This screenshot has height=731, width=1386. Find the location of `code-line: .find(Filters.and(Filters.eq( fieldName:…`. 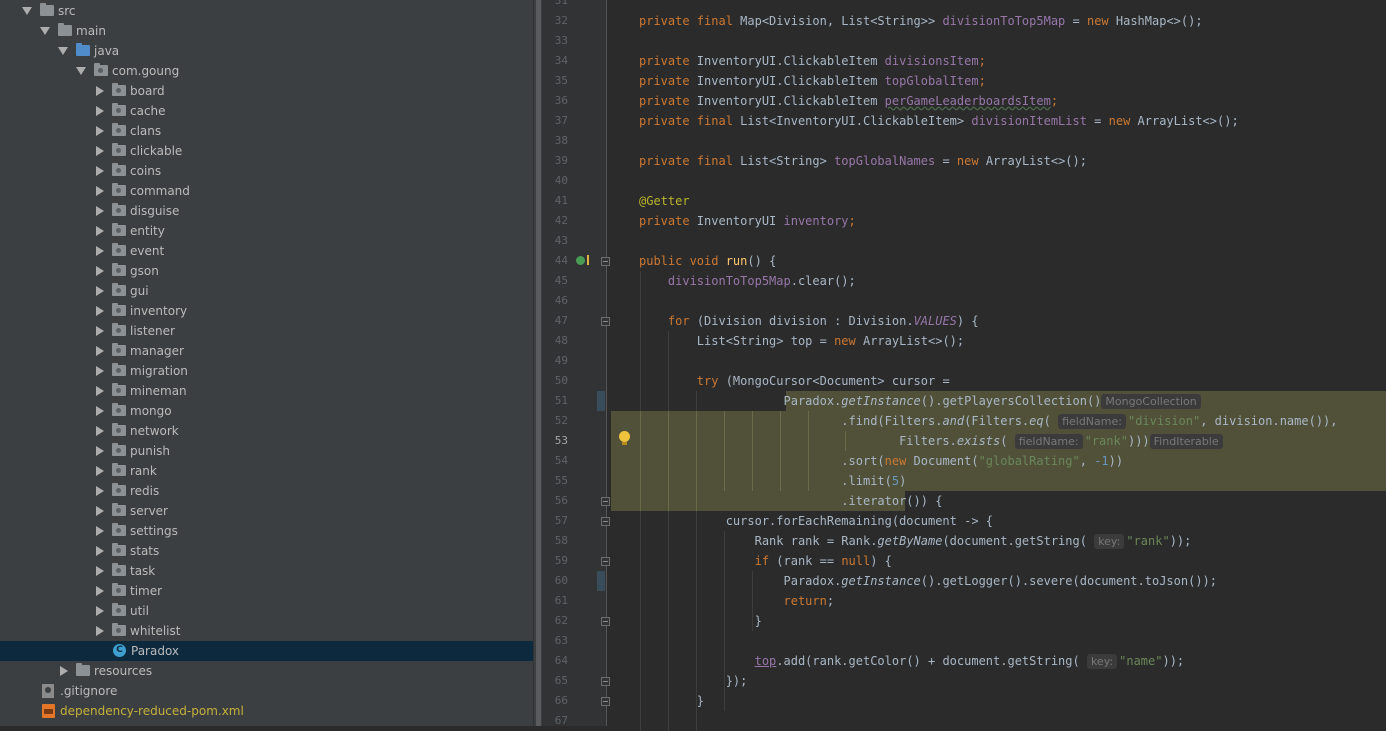

code-line: .find(Filters.and(Filters.eq( fieldName:… is located at coordinates (988, 421).